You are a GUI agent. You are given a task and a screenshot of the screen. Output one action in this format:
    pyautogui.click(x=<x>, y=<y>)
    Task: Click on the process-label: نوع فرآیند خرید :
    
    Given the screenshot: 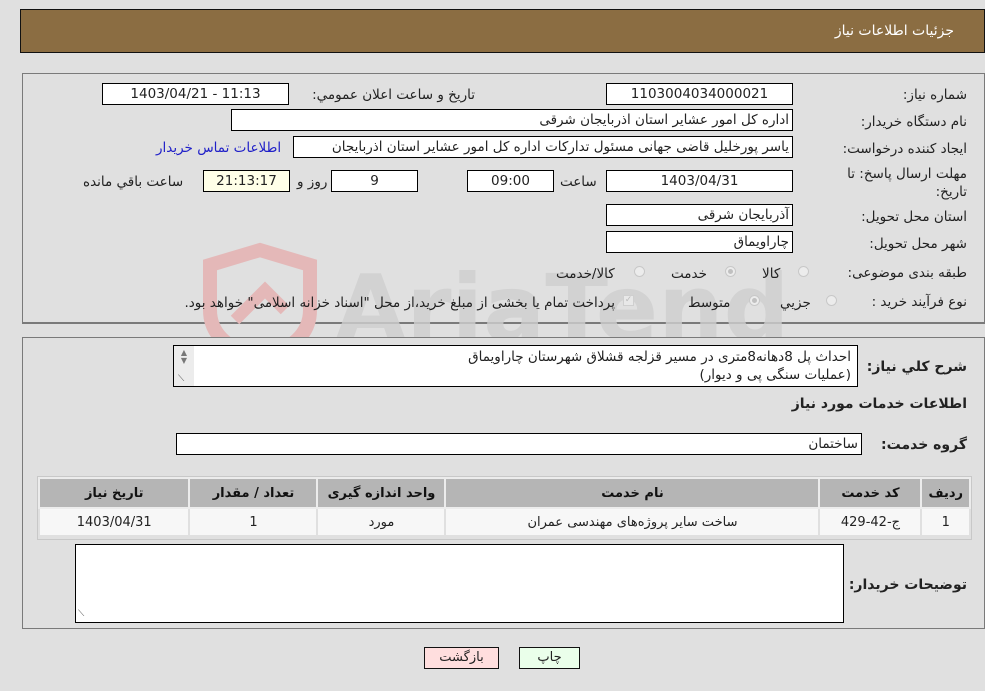 What is the action you would take?
    pyautogui.click(x=919, y=302)
    